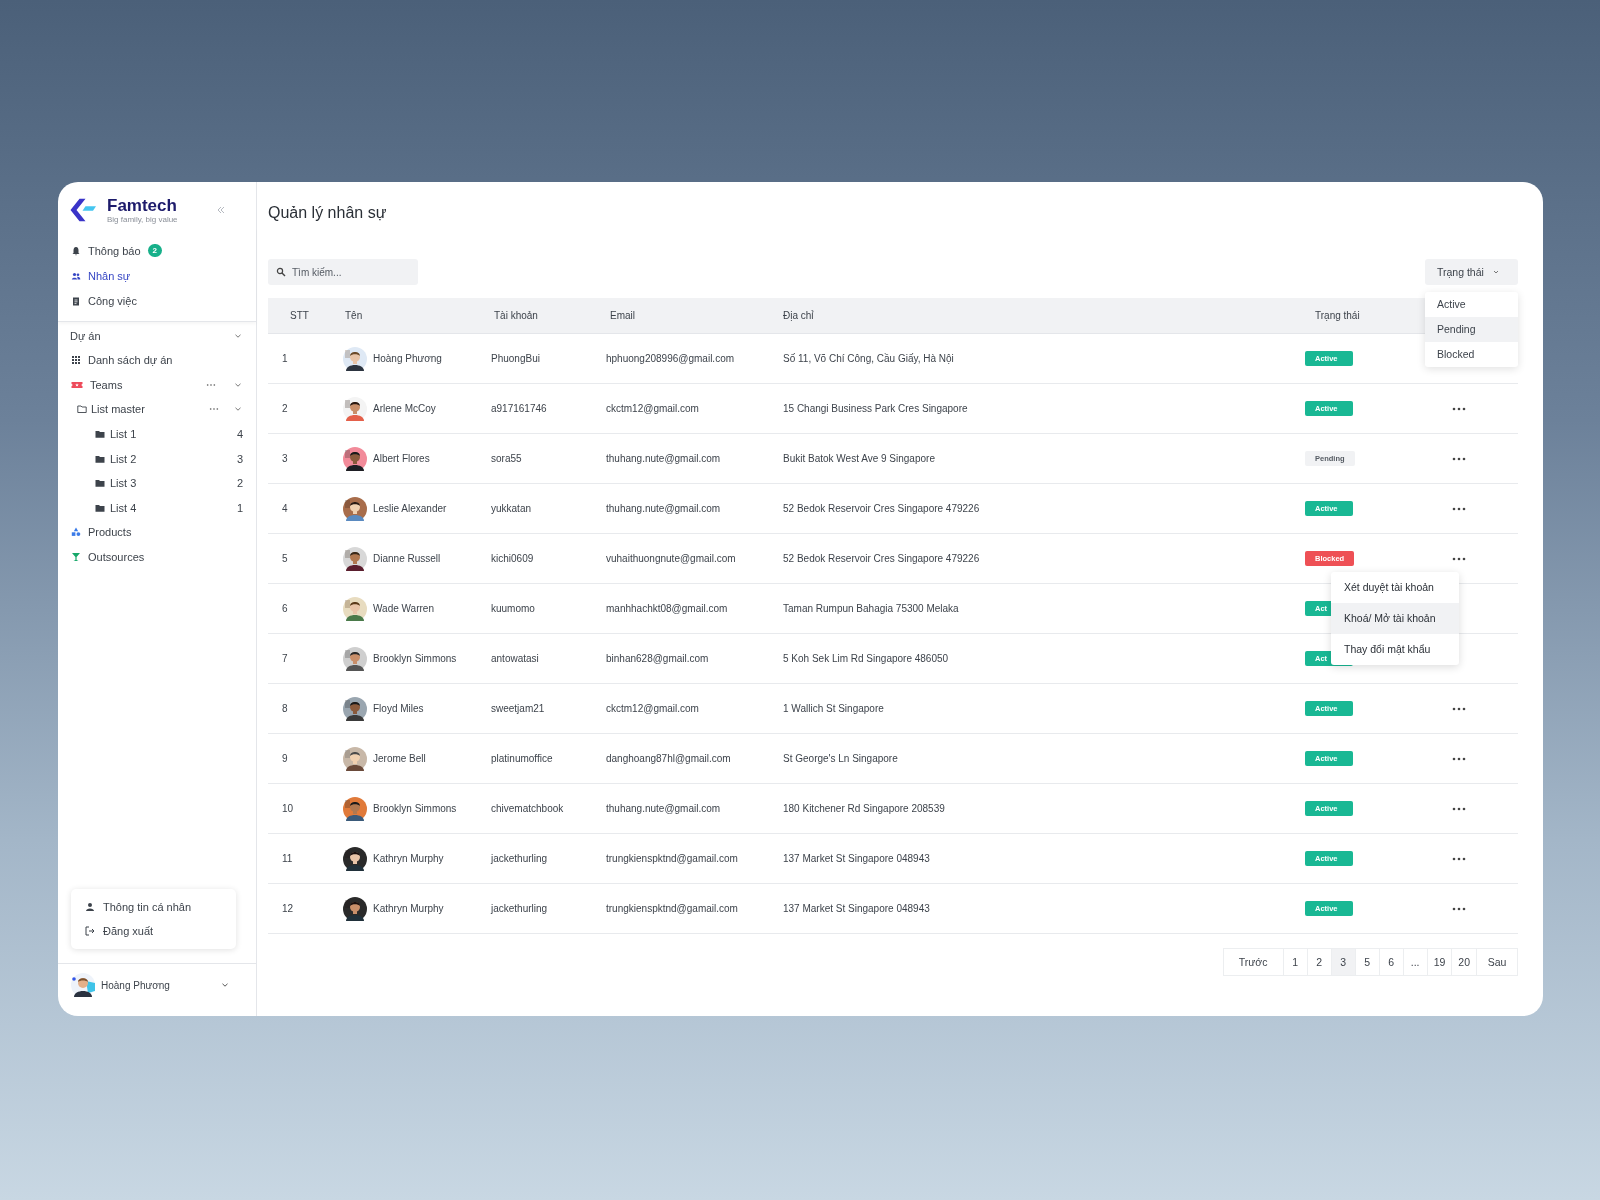 This screenshot has width=1600, height=1200. What do you see at coordinates (667, 608) in the screenshot?
I see `table-cell-text: manhhachkt08@gmail.com` at bounding box center [667, 608].